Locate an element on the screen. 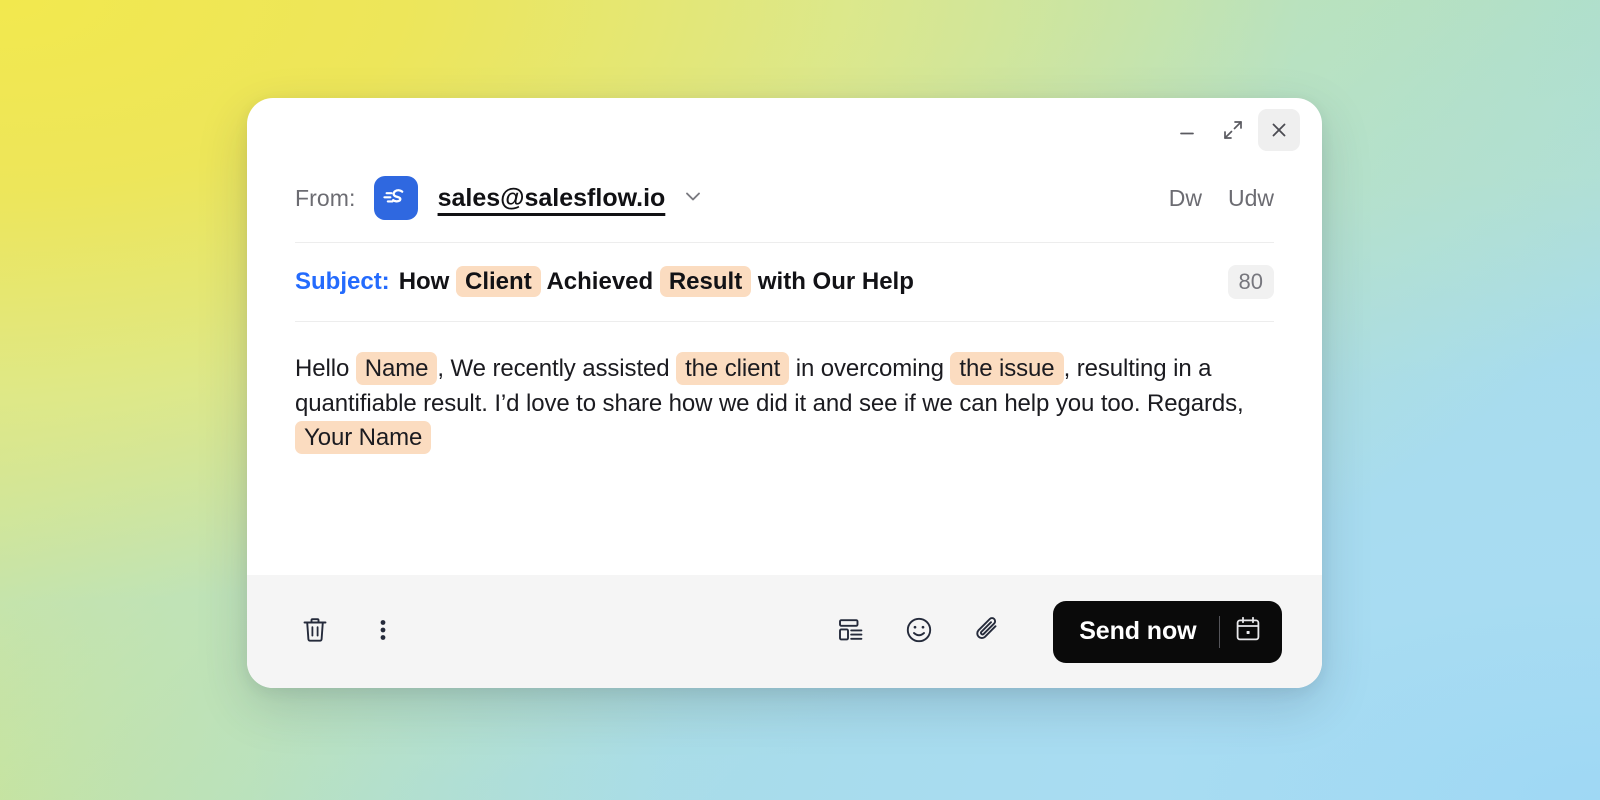  subject-input: How Client Achieved Result with Our Help is located at coordinates (656, 281).